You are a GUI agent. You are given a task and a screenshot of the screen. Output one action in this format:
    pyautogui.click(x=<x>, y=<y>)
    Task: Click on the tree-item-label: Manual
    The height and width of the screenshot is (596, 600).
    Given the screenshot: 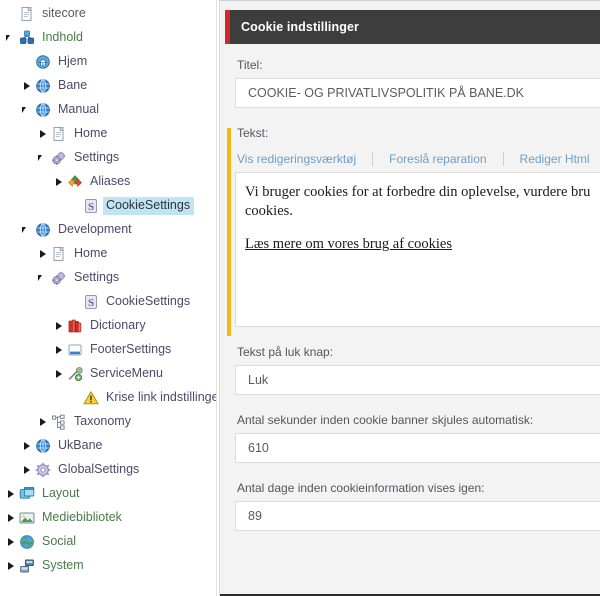 What is the action you would take?
    pyautogui.click(x=78, y=109)
    